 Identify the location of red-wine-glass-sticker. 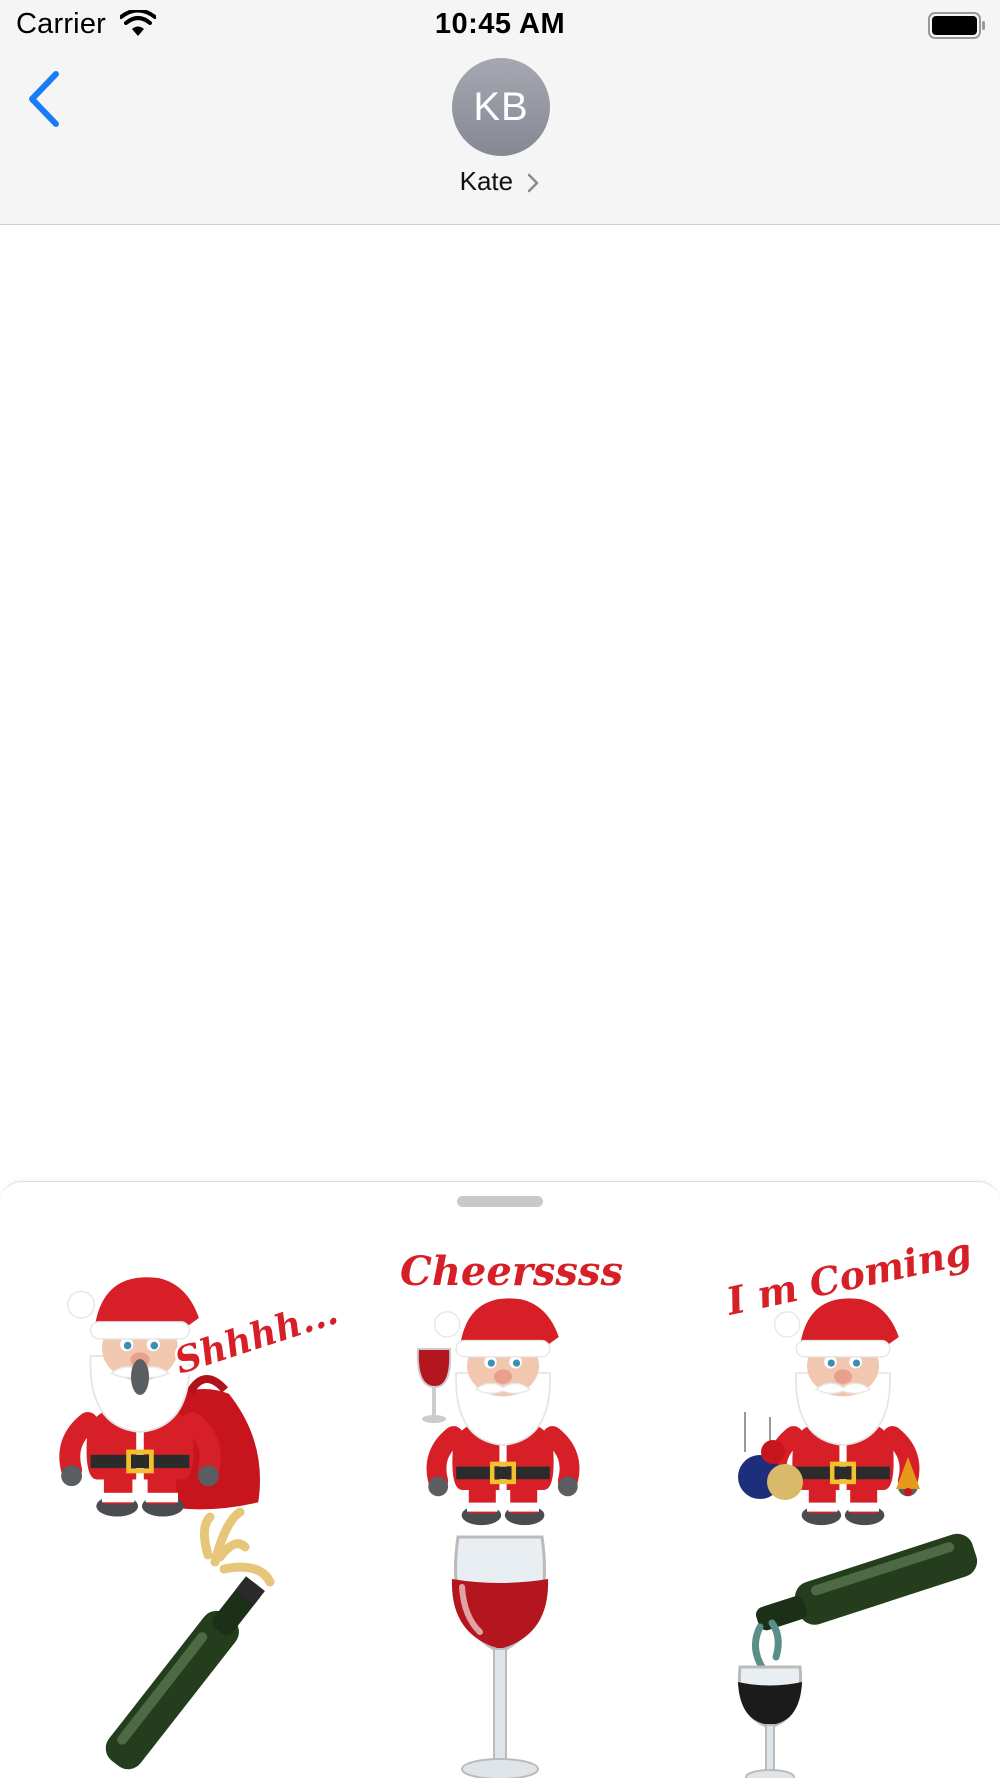
(500, 1647).